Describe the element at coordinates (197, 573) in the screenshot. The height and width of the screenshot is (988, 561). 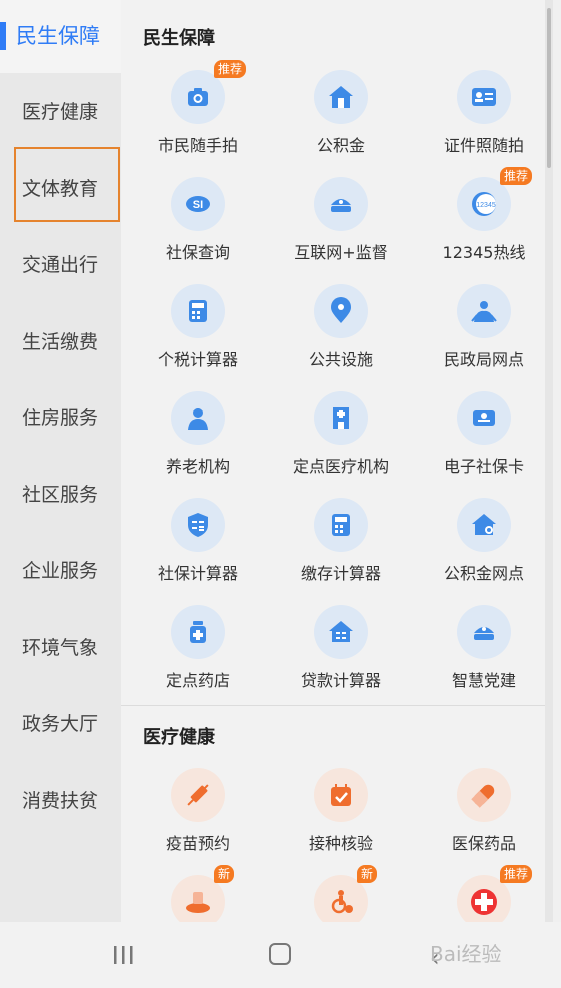
I see `service-item-label: 社保计算器` at that location.